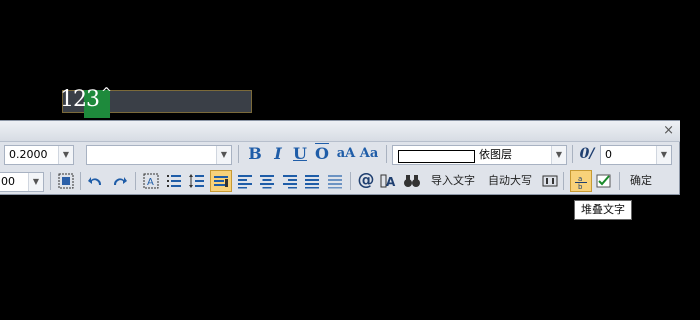  What do you see at coordinates (255, 154) in the screenshot?
I see `bold-button: B` at bounding box center [255, 154].